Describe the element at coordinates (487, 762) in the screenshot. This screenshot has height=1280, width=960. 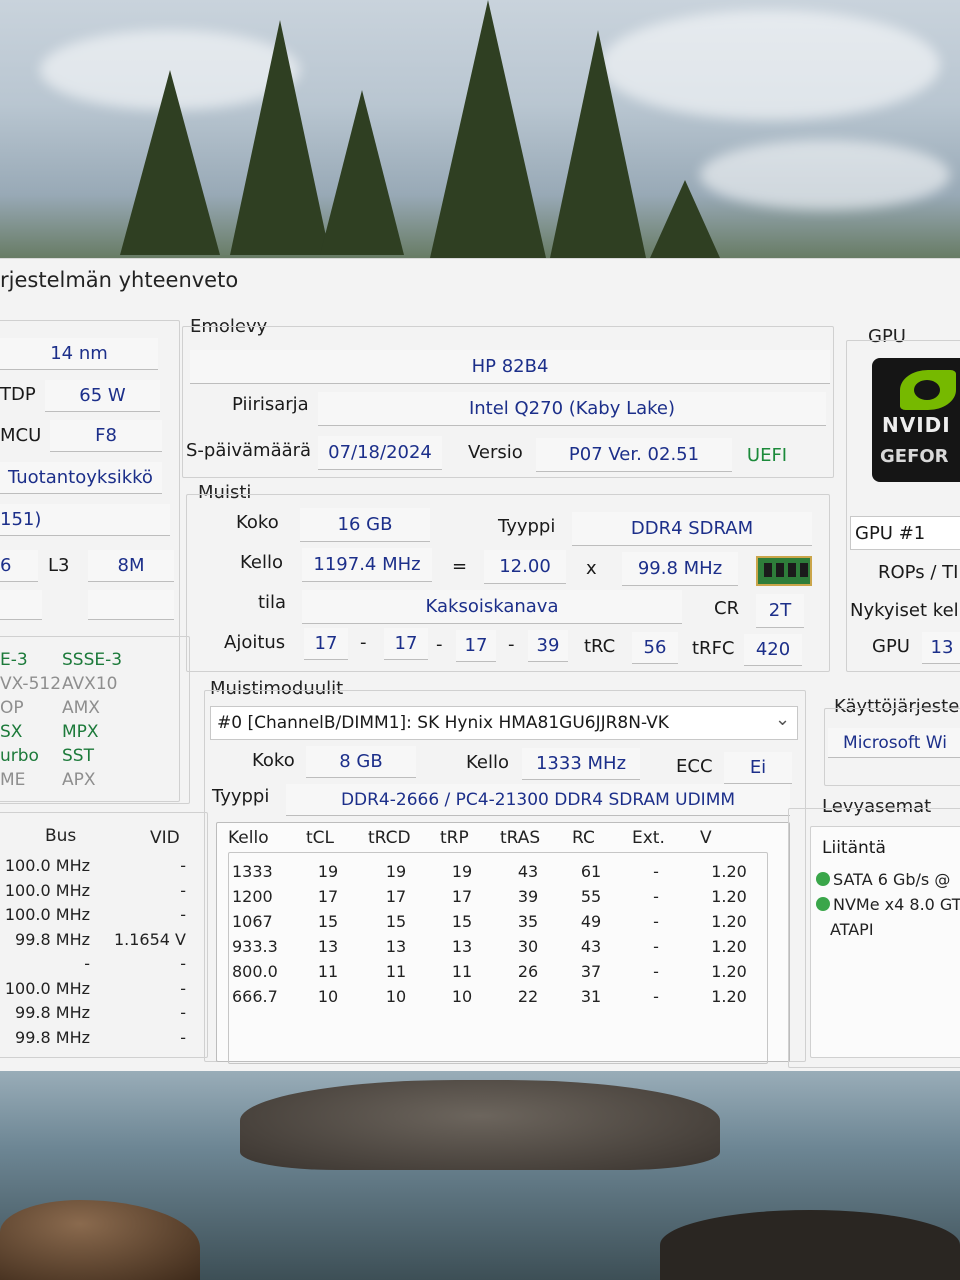
I see `module-clock-label: Kello` at that location.